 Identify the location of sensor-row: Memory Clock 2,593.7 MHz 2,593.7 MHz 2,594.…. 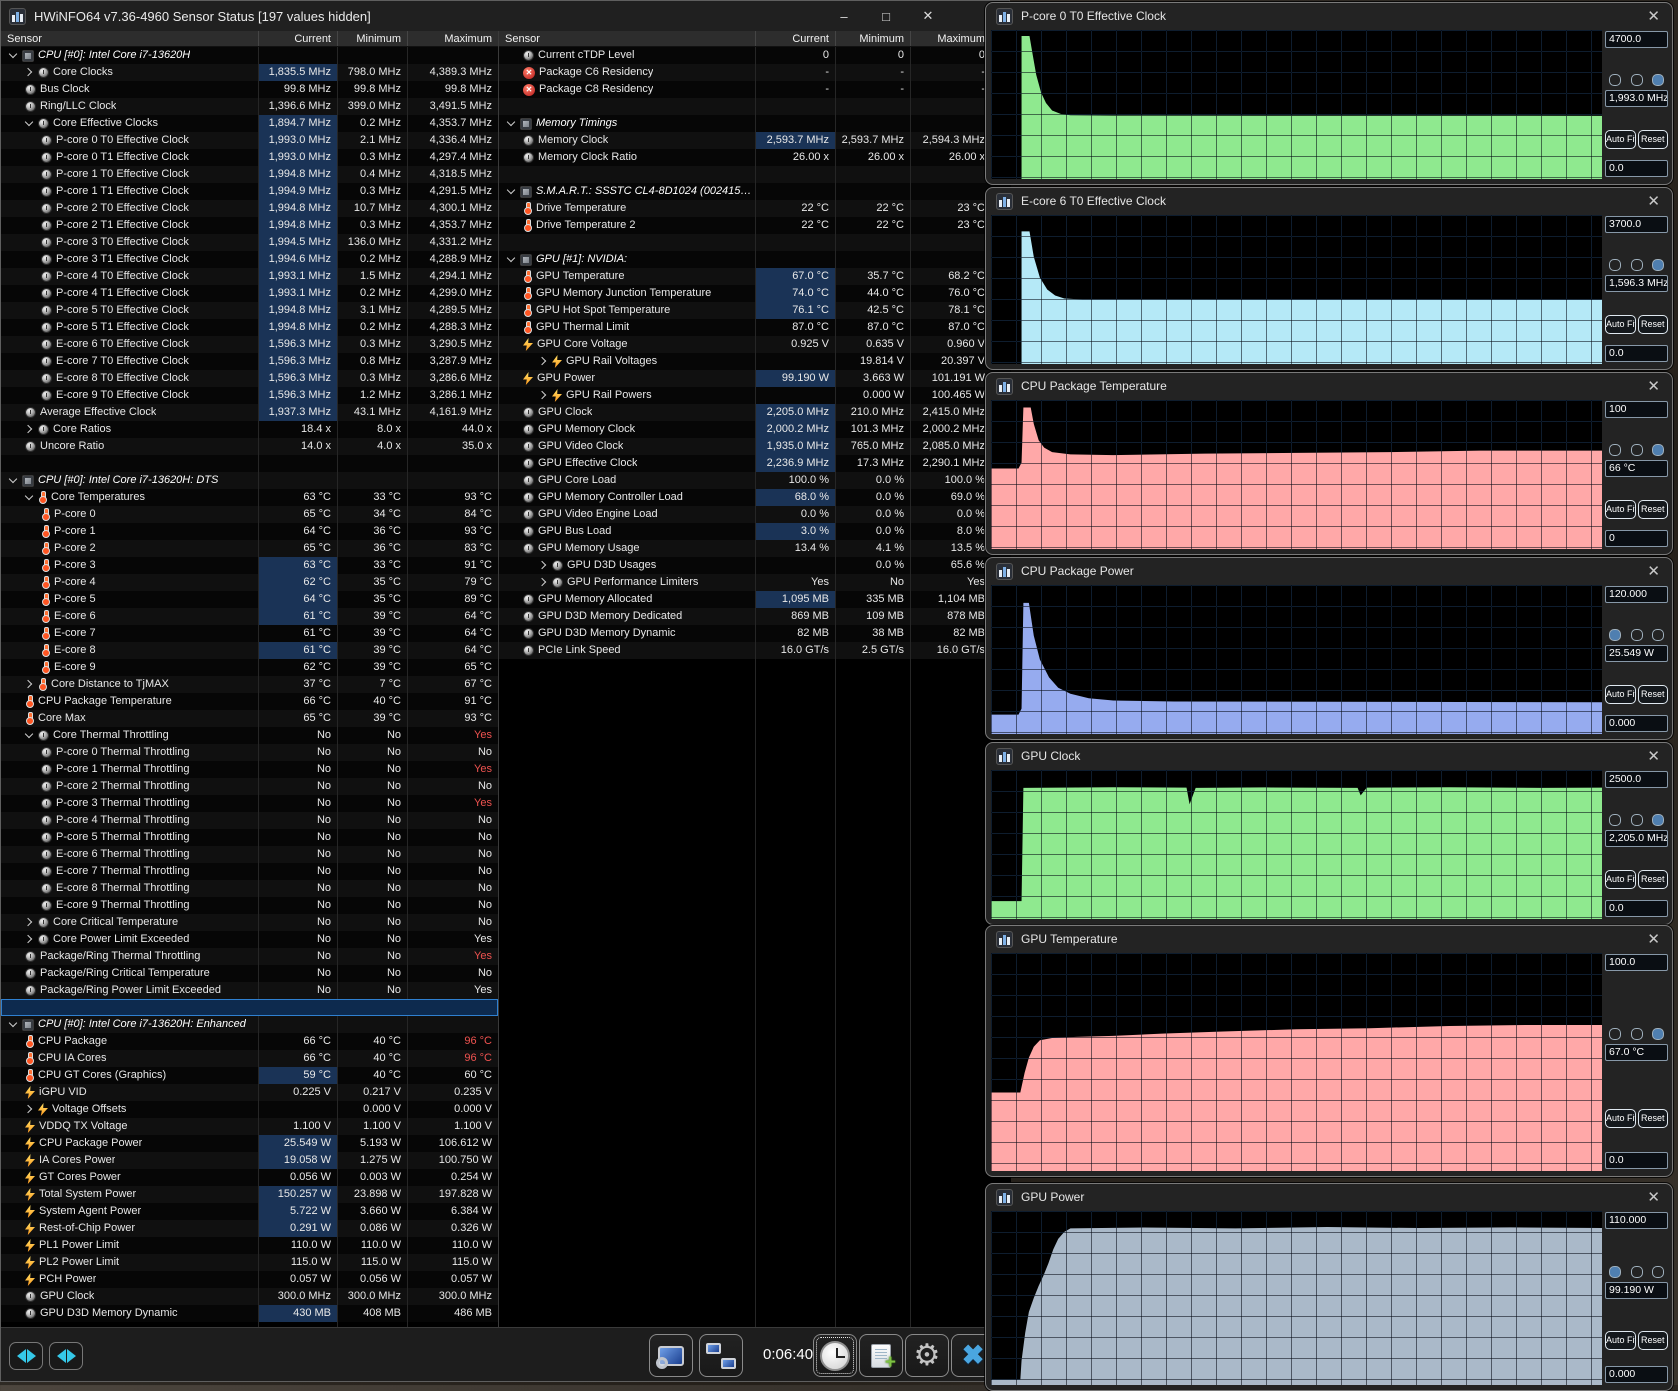
(755, 140).